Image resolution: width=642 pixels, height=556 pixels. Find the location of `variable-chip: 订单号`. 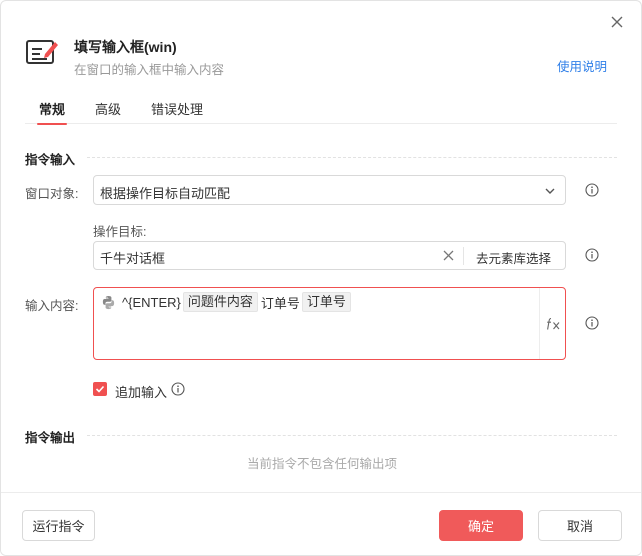

variable-chip: 订单号 is located at coordinates (326, 302).